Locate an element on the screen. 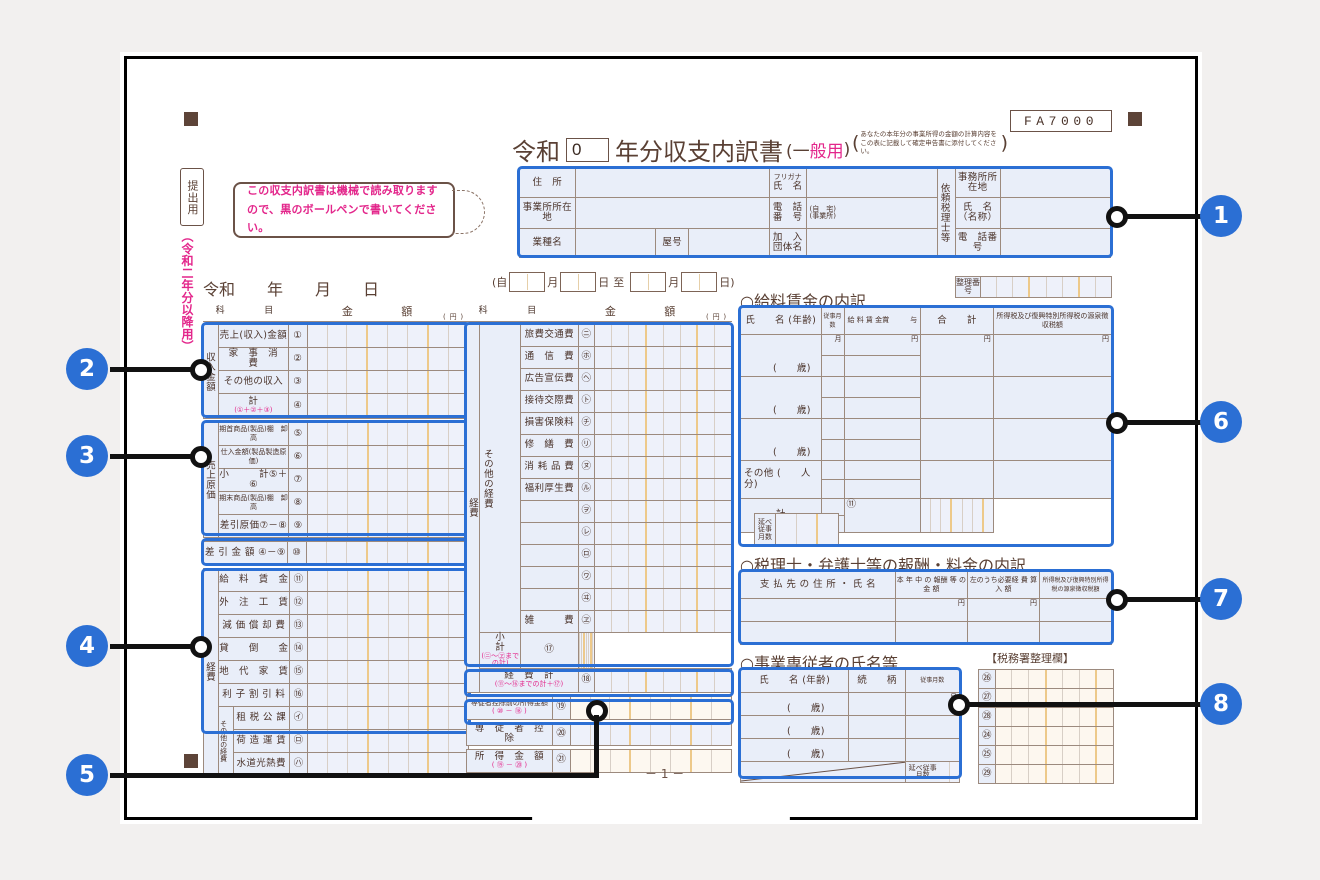 Image resolution: width=1320 pixels, height=880 pixels. table-row: ㉙ is located at coordinates (1046, 774).